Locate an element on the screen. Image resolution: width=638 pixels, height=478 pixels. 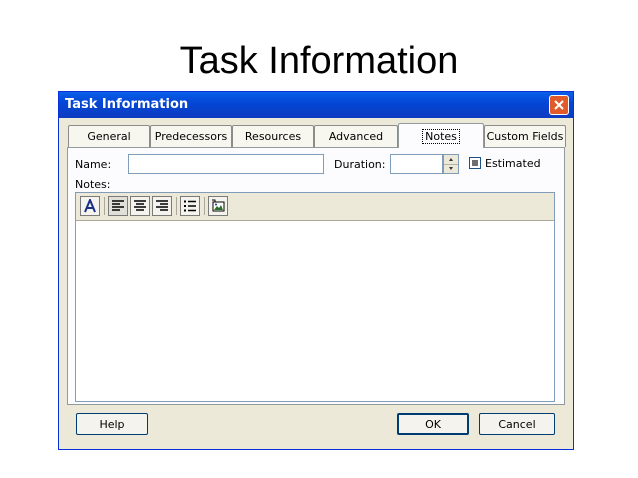
name-label: Name: is located at coordinates (93, 164).